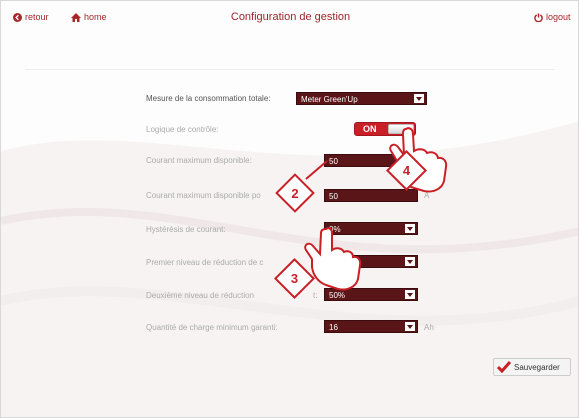  I want to click on min-charge-unit: Ah, so click(429, 327).